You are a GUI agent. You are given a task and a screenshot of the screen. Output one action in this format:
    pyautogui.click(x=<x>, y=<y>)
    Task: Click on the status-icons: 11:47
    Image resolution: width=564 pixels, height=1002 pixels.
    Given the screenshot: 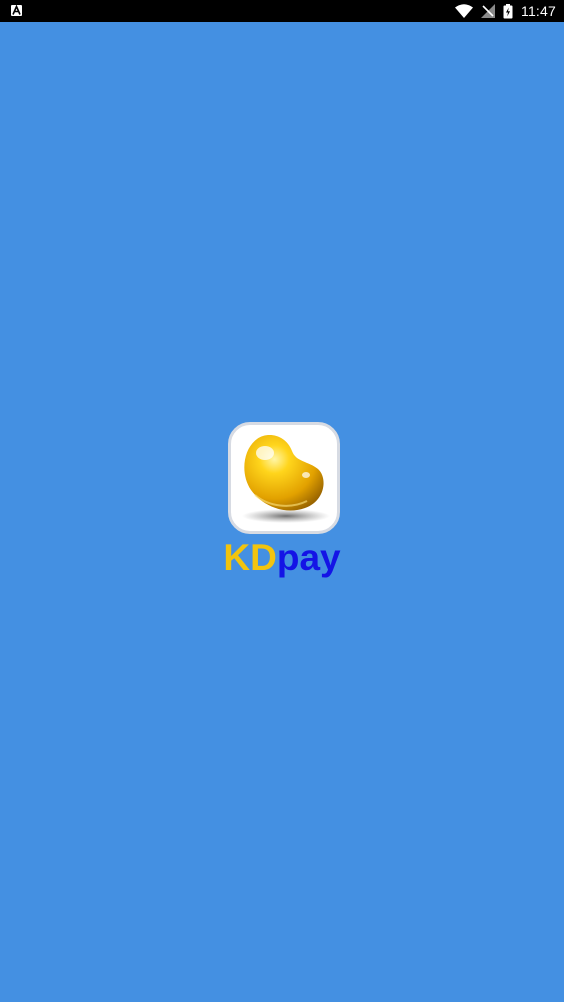 What is the action you would take?
    pyautogui.click(x=505, y=11)
    